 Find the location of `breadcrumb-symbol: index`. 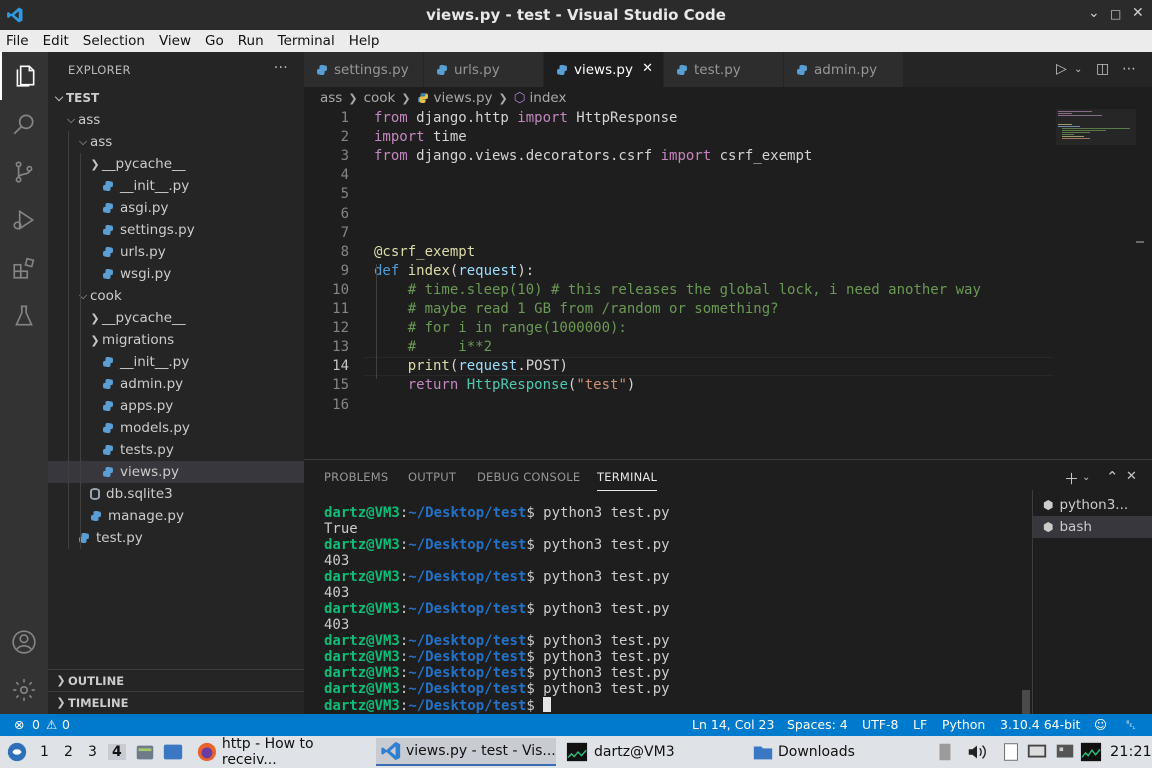

breadcrumb-symbol: index is located at coordinates (548, 98).